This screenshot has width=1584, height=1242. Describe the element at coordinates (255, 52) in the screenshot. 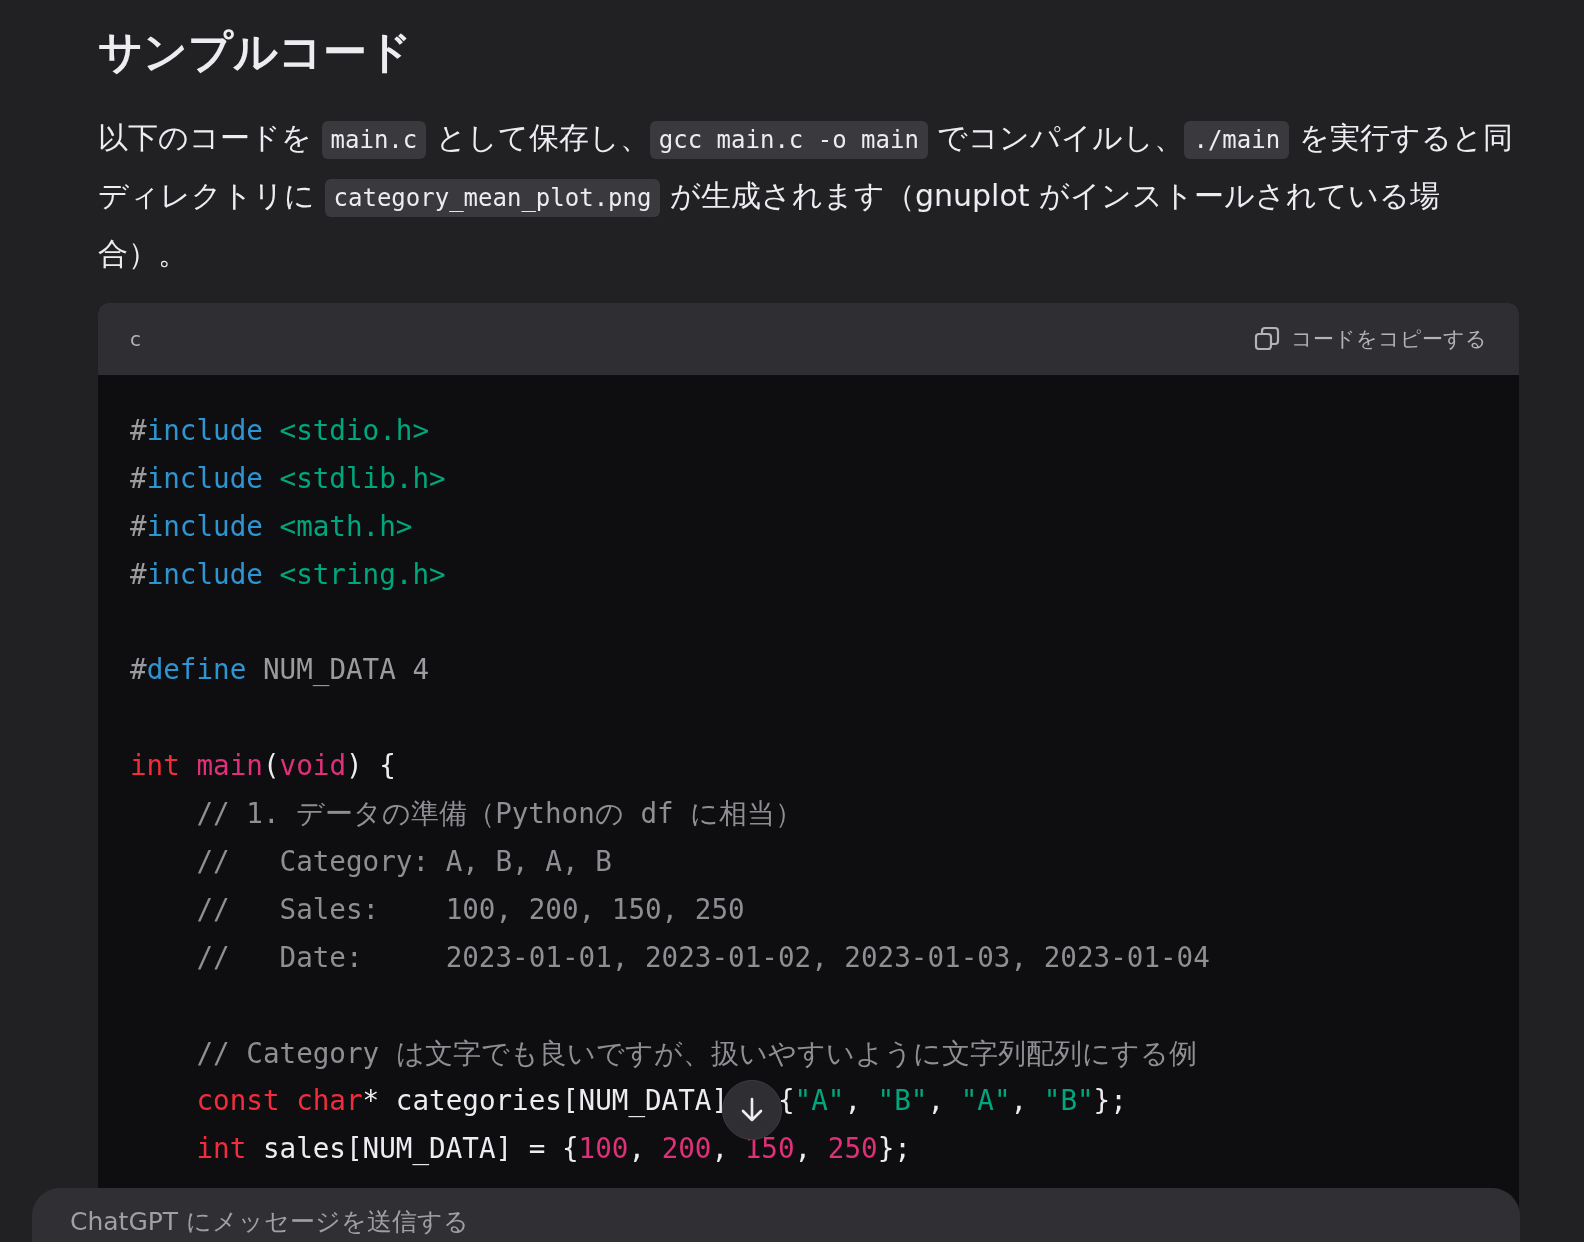

I see `section-heading: サンプルコード` at that location.